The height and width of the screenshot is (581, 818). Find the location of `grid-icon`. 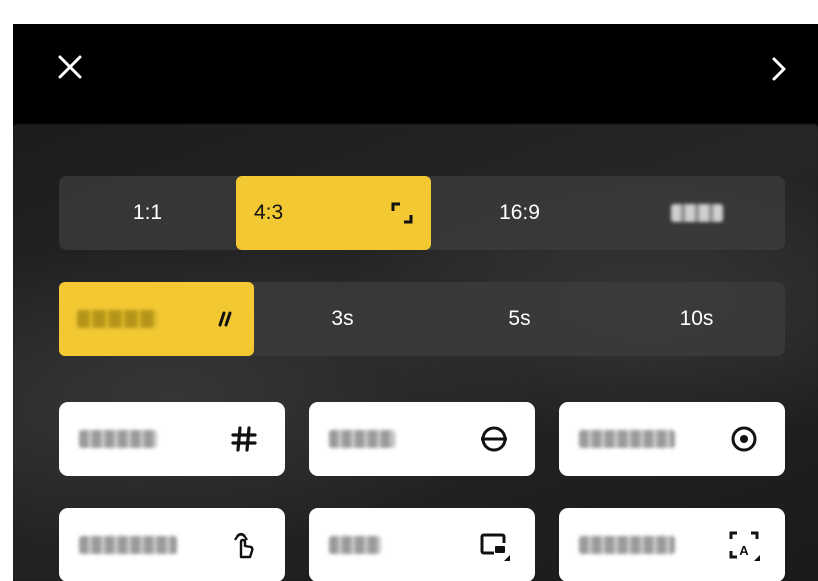

grid-icon is located at coordinates (244, 439).